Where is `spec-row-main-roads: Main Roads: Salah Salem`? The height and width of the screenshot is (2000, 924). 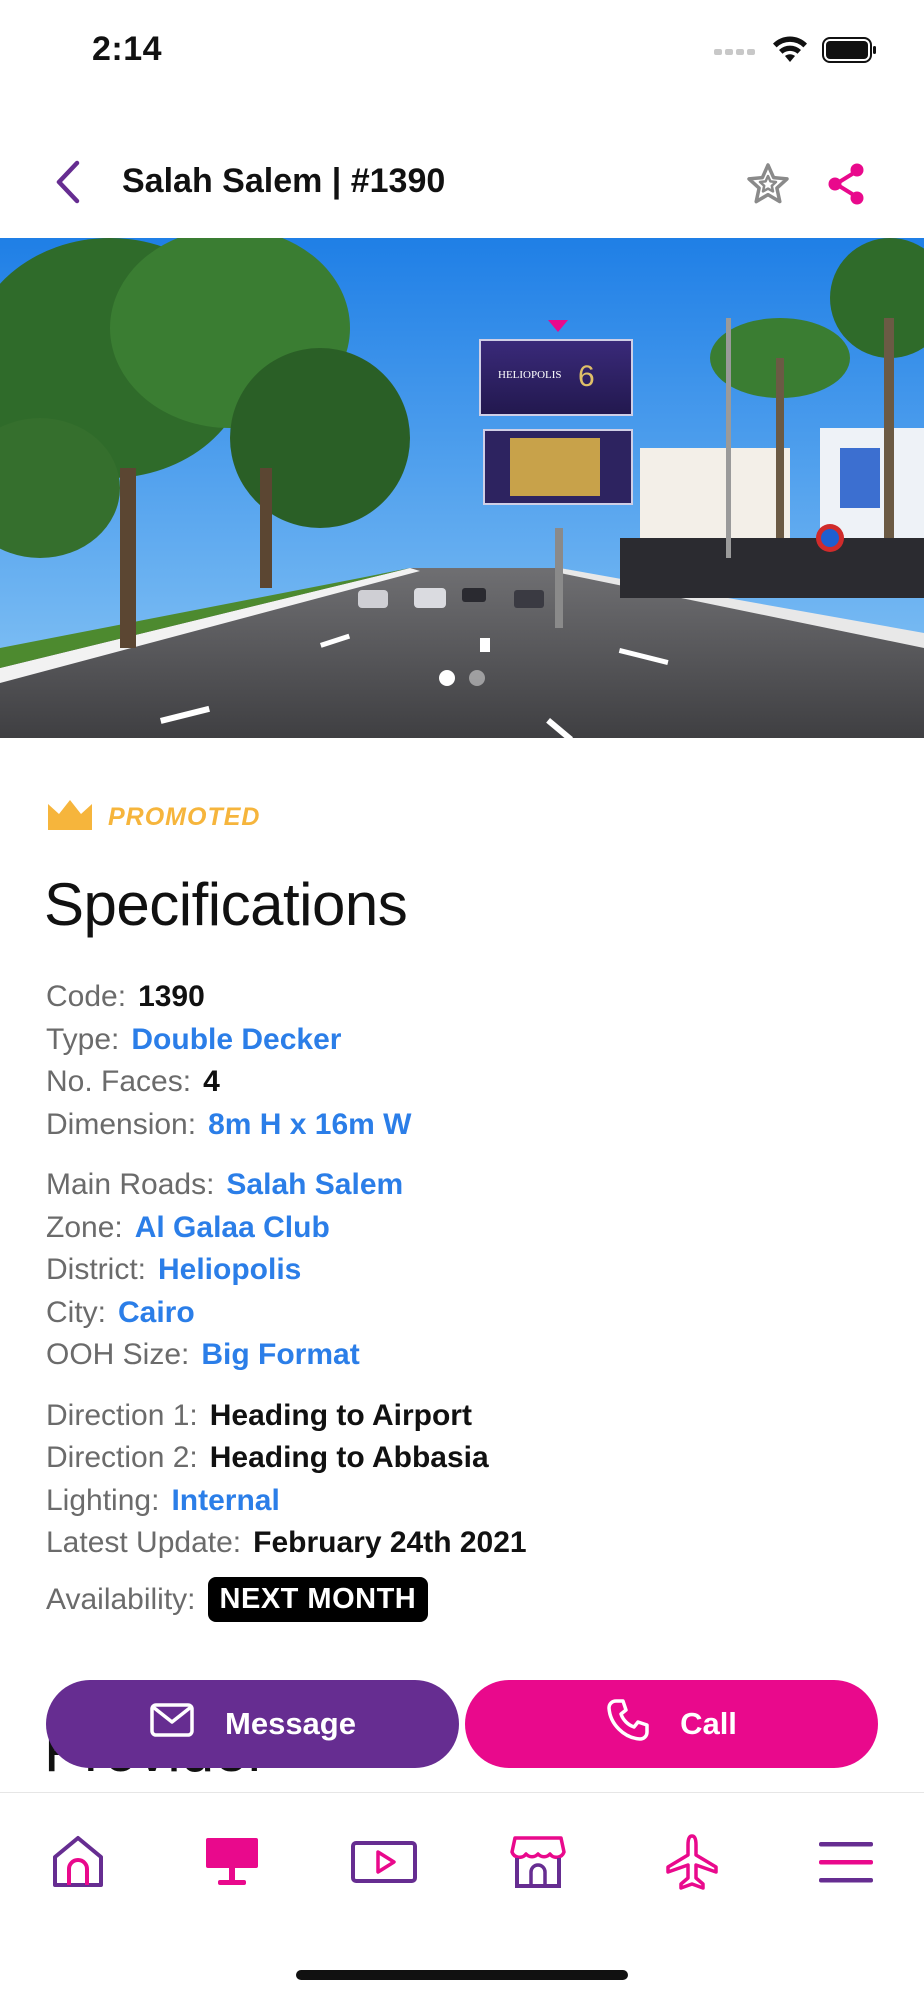 spec-row-main-roads: Main Roads: Salah Salem is located at coordinates (466, 1185).